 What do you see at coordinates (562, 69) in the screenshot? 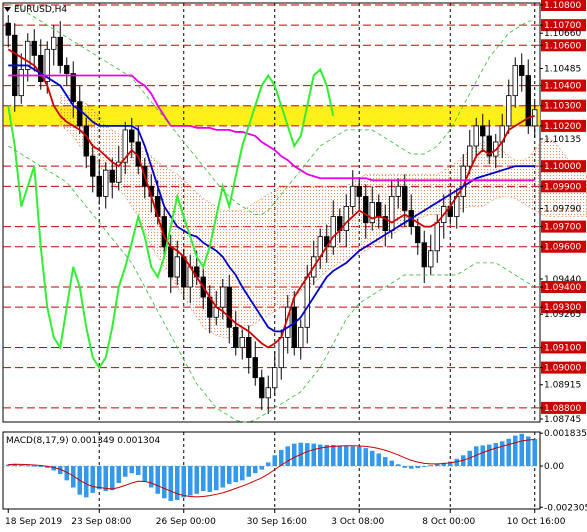
I see `price-tick-label: 1.10485` at bounding box center [562, 69].